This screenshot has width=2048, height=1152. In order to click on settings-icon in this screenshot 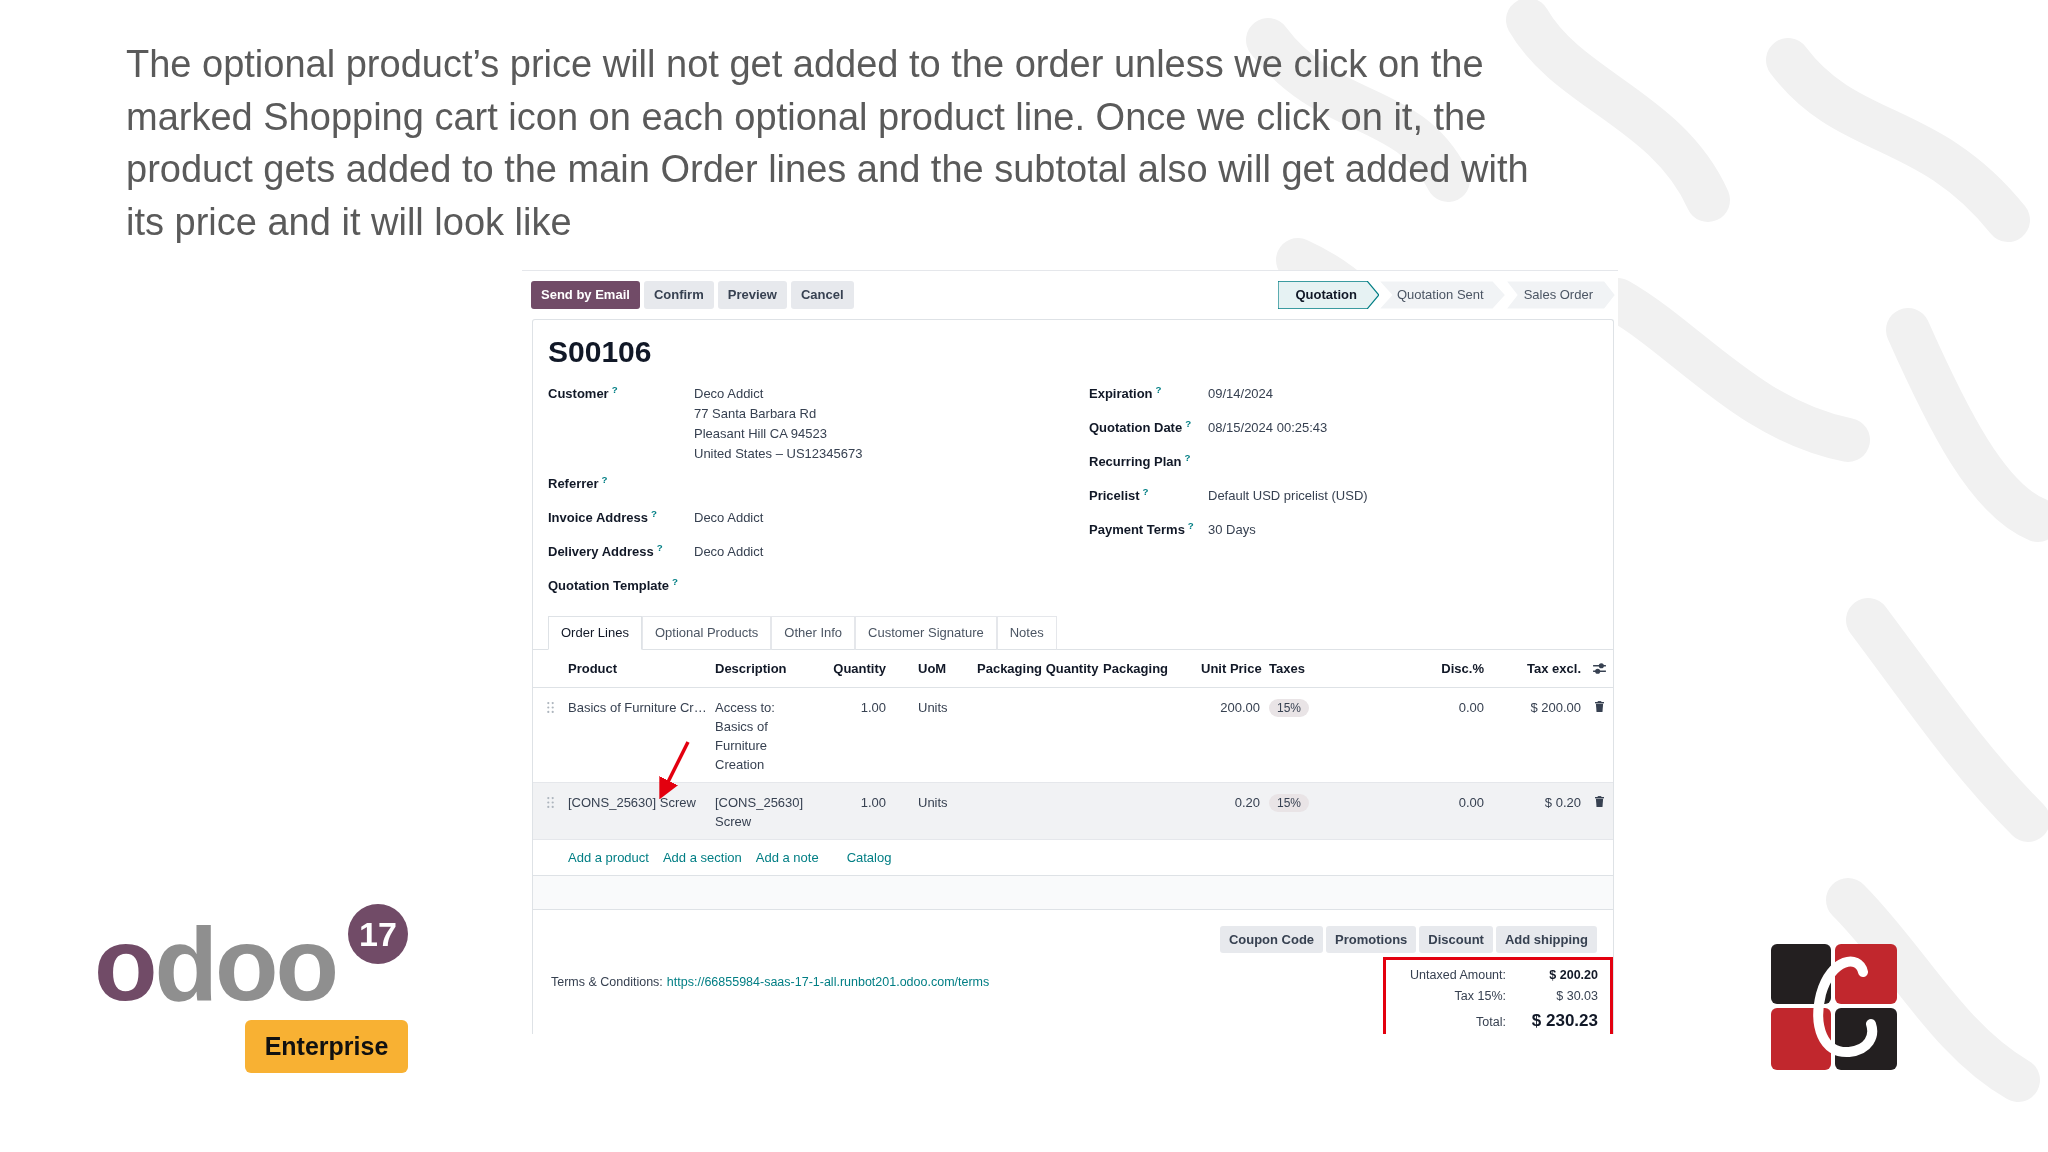, I will do `click(1599, 668)`.